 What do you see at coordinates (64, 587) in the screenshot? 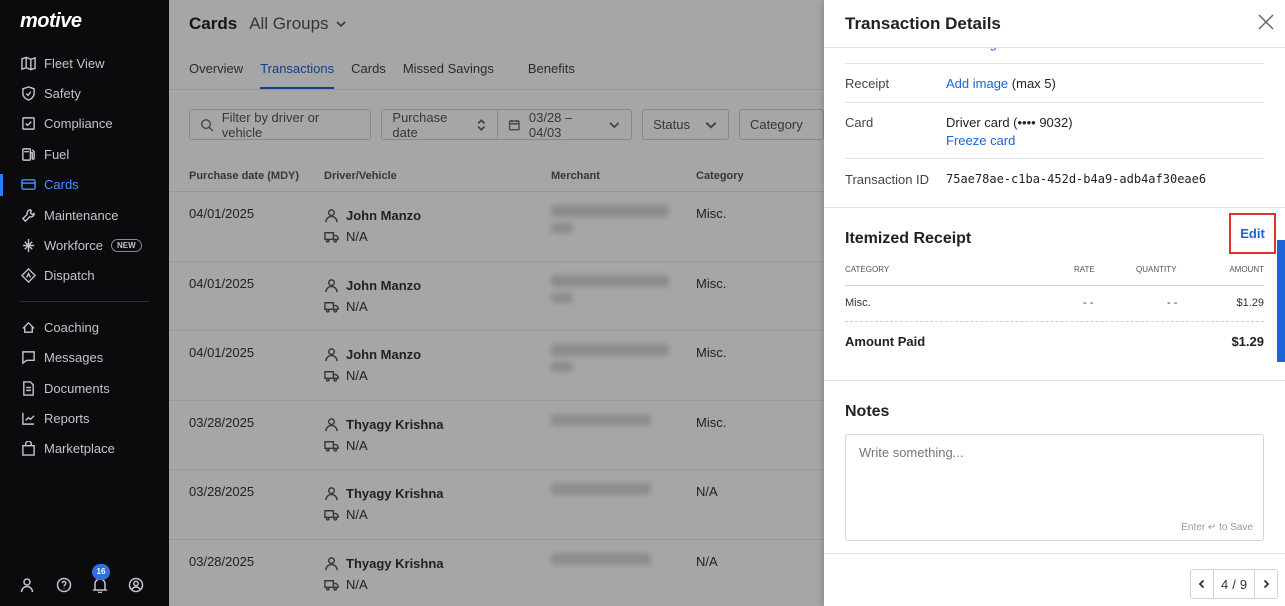
I see `help-icon` at bounding box center [64, 587].